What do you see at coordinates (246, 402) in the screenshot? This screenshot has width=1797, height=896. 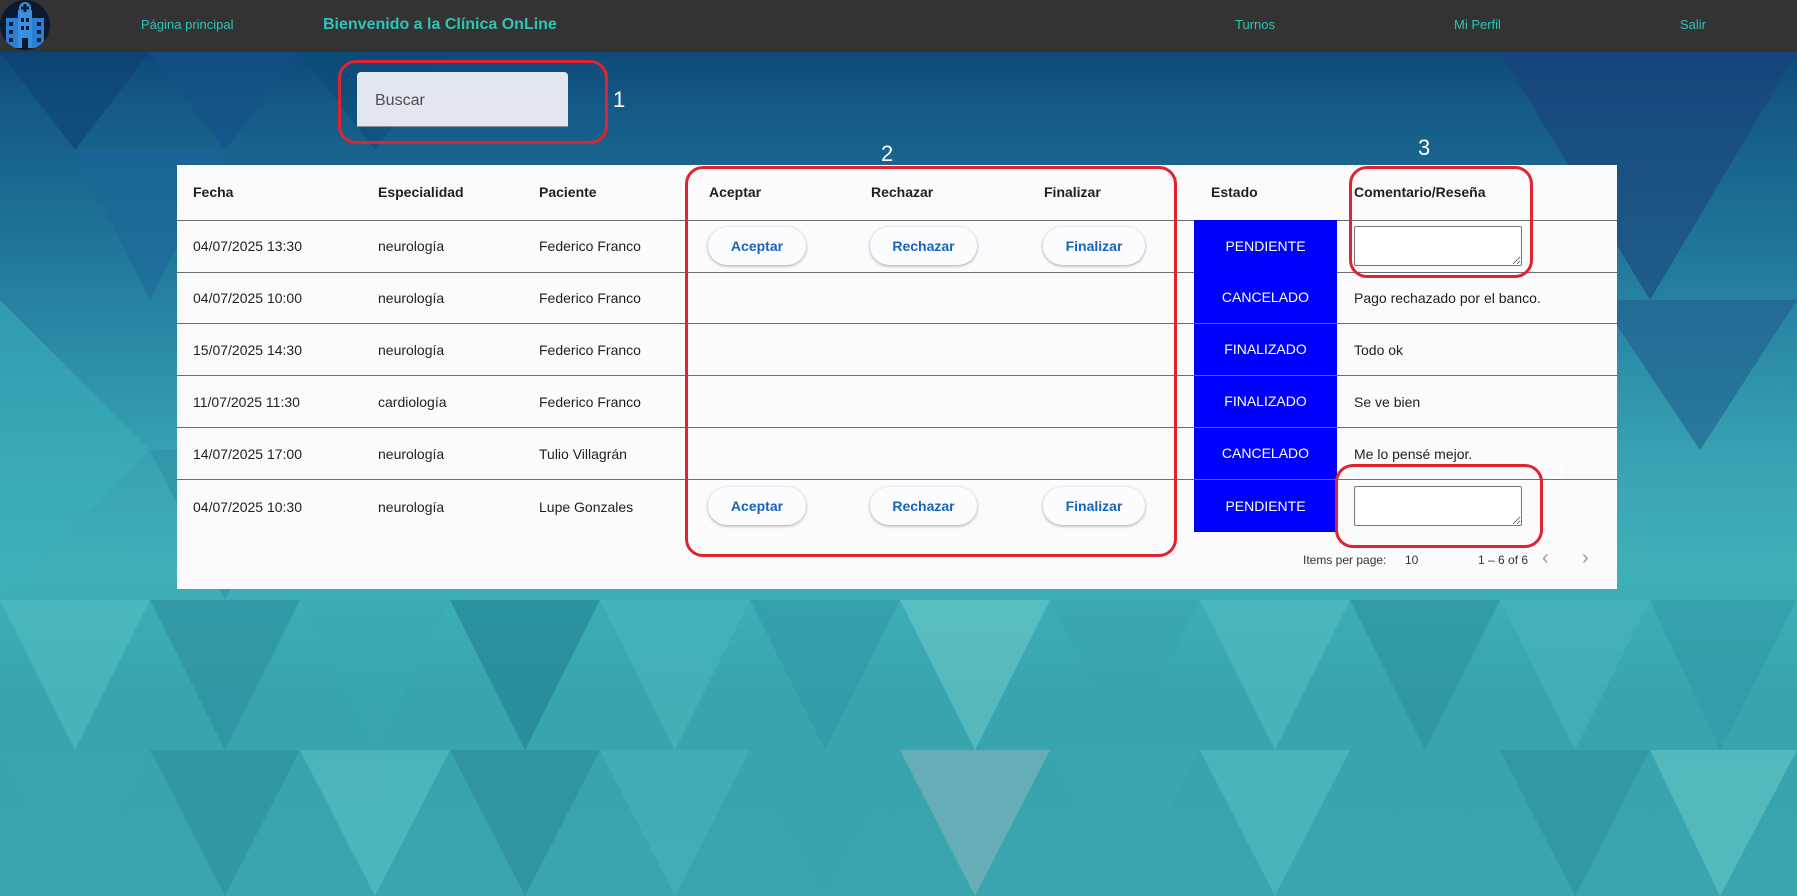 I see `cell-fecha: 11/07/2025 11:30` at bounding box center [246, 402].